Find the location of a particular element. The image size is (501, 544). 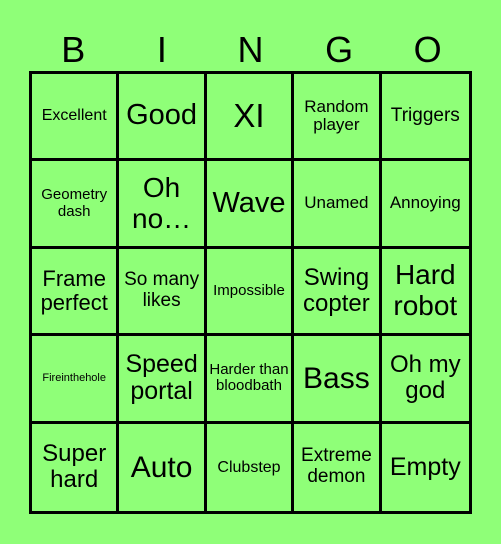

bingo-cell: XI is located at coordinates (250, 118).